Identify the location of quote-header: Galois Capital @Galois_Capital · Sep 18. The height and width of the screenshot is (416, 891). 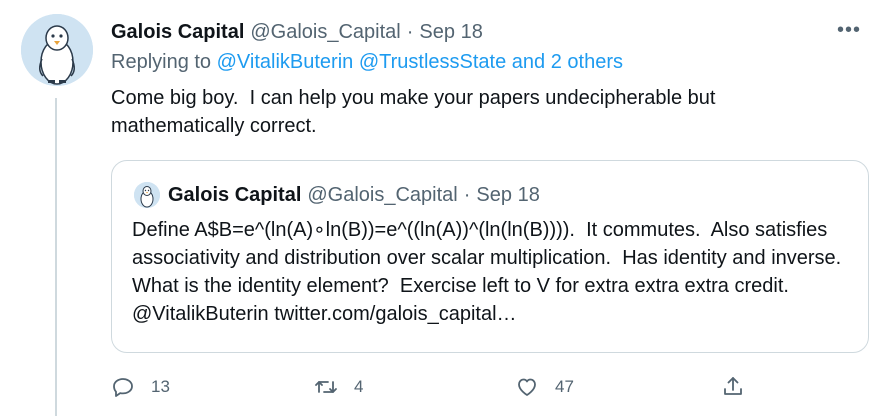
(354, 195).